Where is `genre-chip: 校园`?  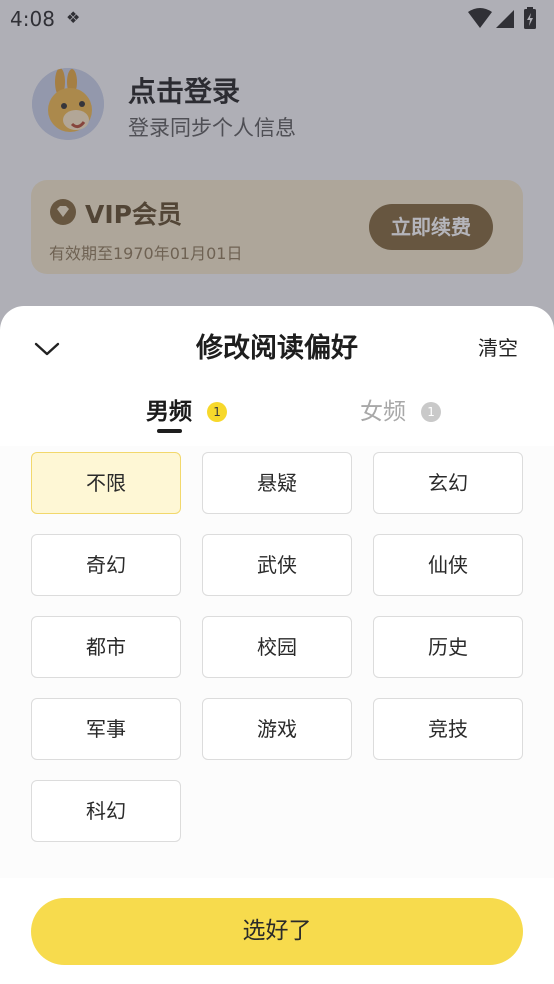
genre-chip: 校园 is located at coordinates (277, 647).